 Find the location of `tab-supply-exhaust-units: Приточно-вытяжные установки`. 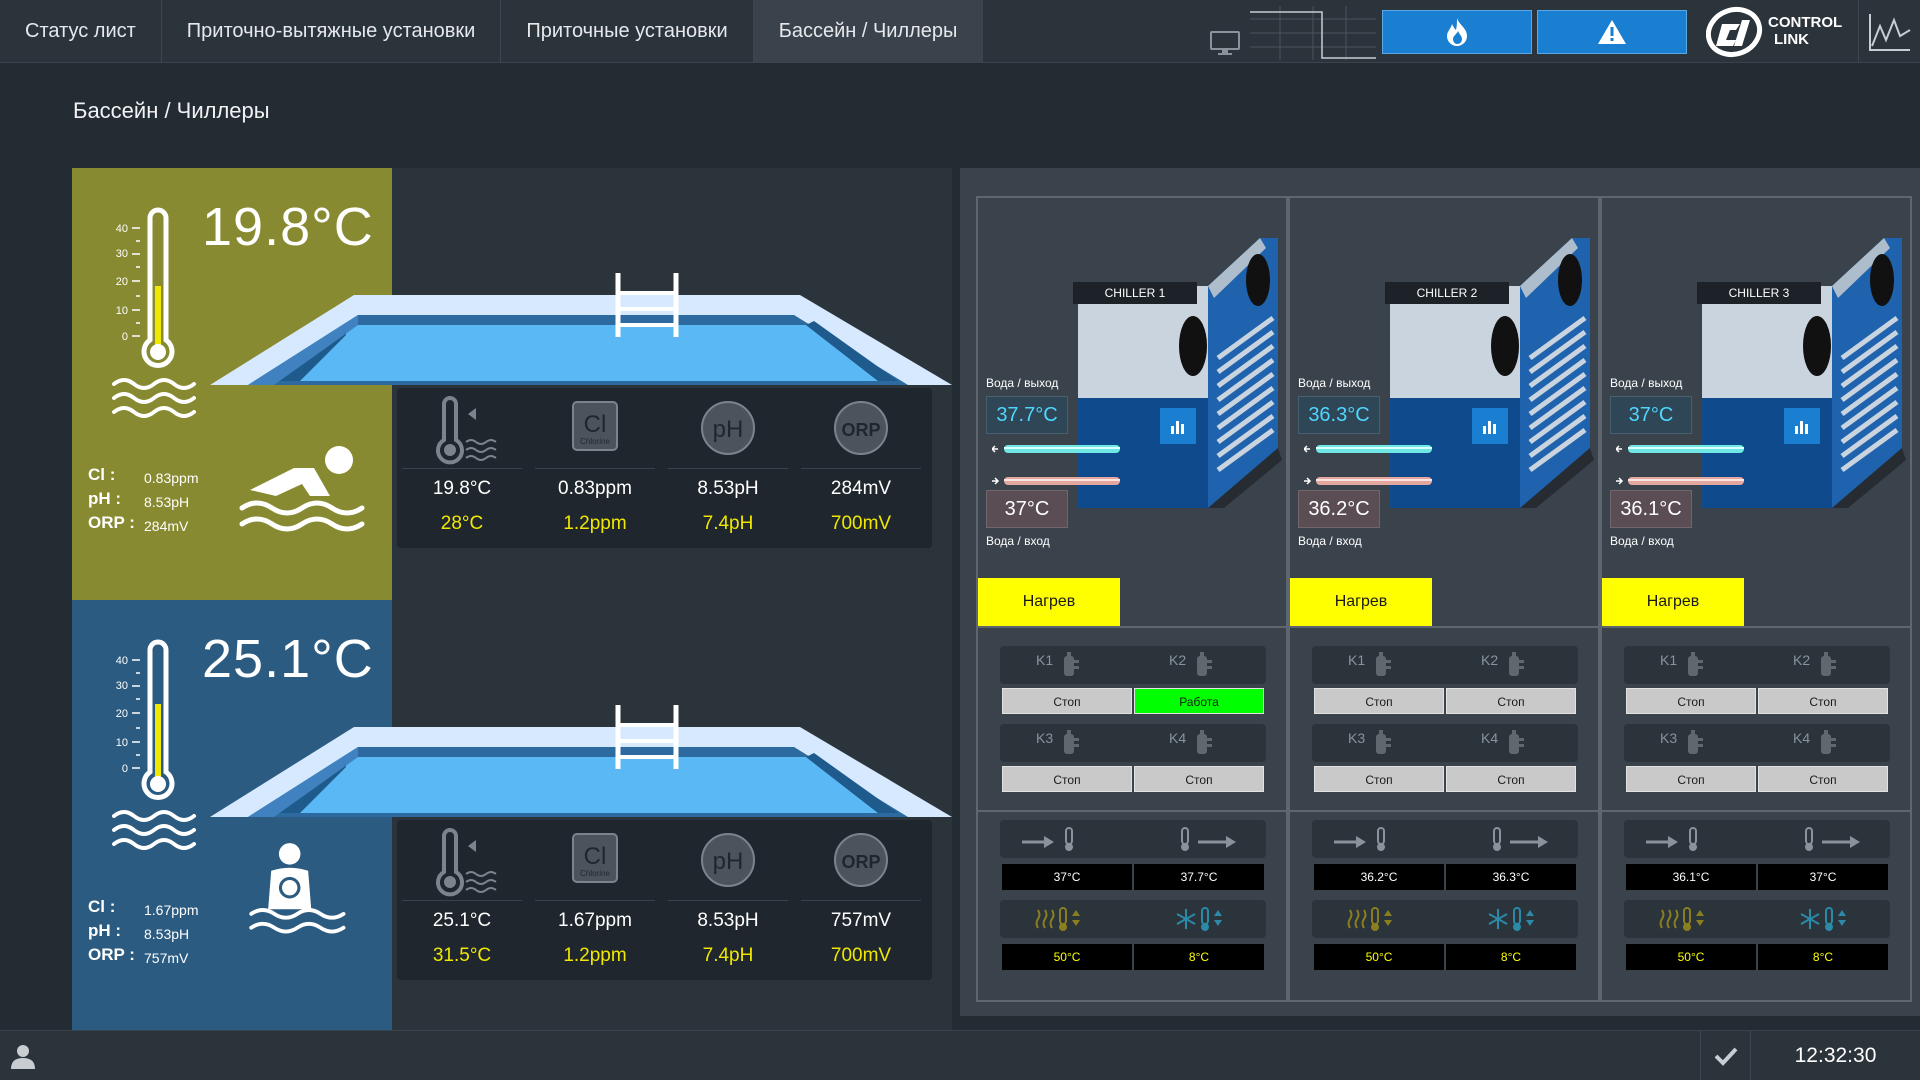

tab-supply-exhaust-units: Приточно-вытяжные установки is located at coordinates (332, 31).